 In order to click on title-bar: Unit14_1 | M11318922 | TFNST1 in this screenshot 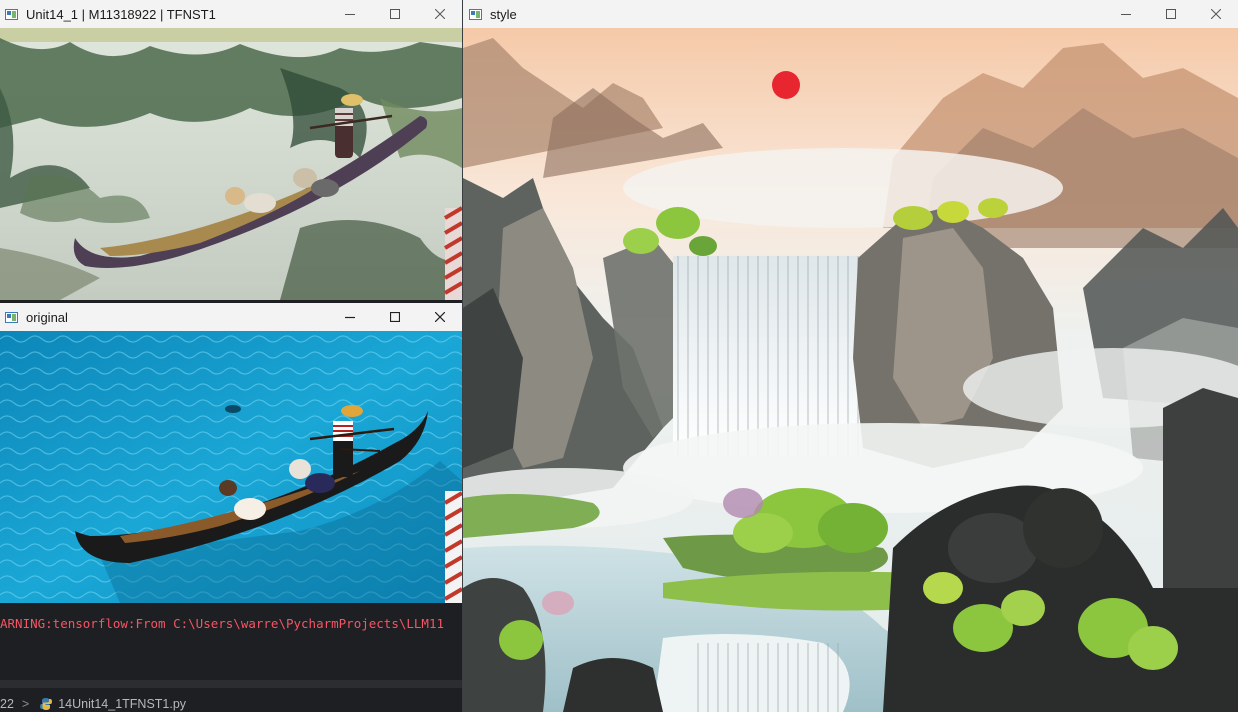, I will do `click(231, 14)`.